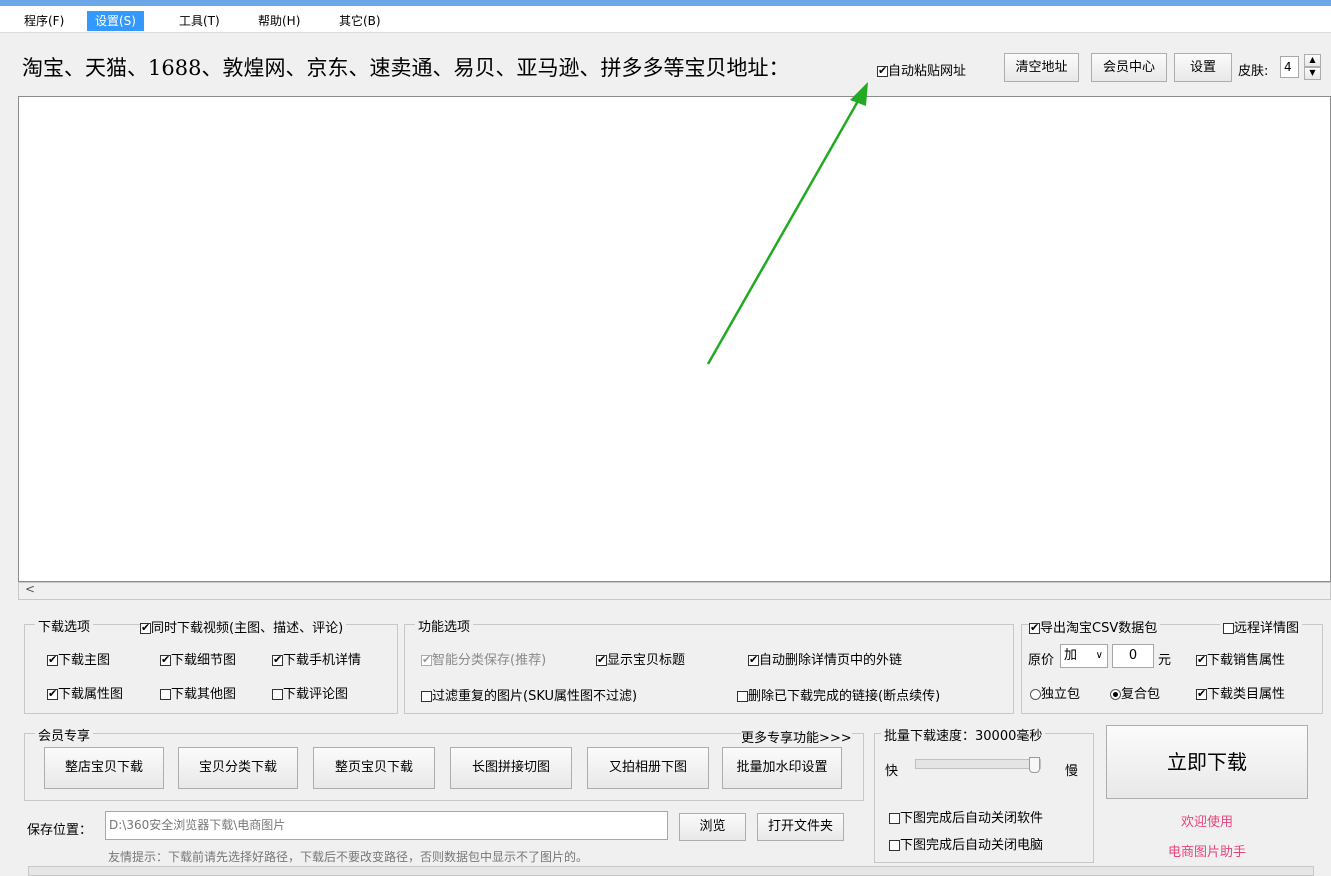  I want to click on download-comment-img-check-box, so click(277, 694).